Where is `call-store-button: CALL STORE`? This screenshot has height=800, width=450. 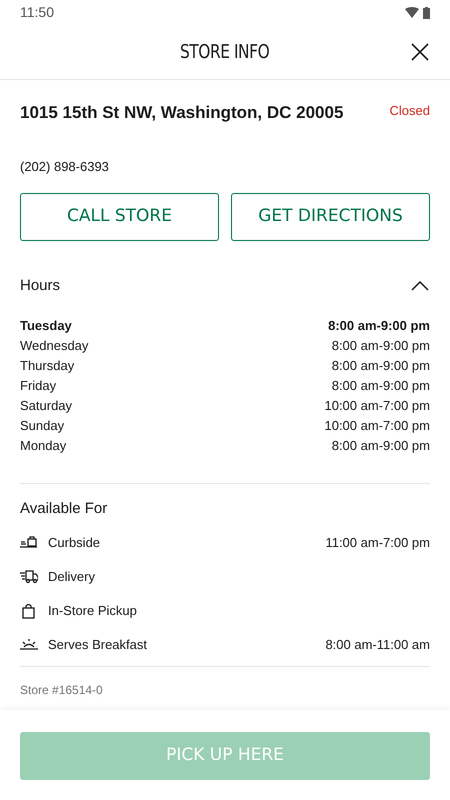
call-store-button: CALL STORE is located at coordinates (119, 217).